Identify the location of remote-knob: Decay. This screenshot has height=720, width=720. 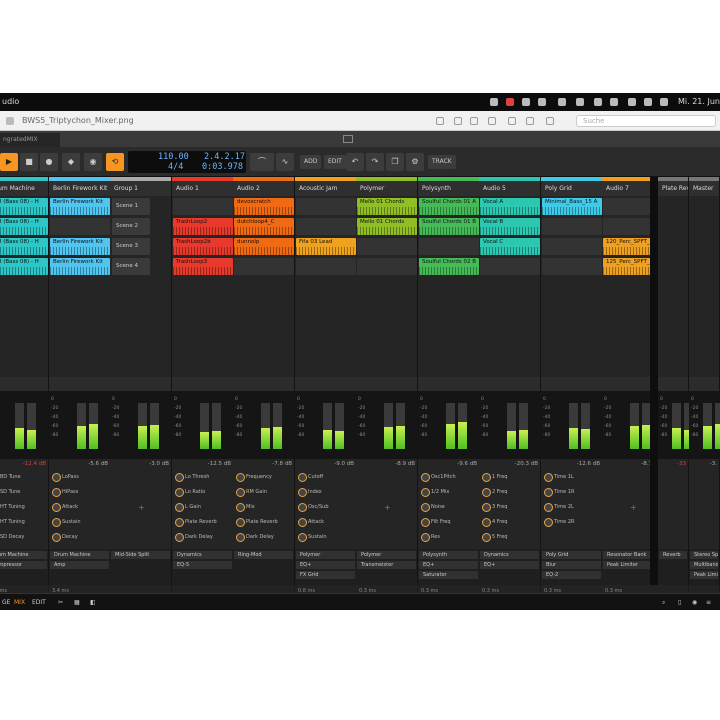
(65, 537).